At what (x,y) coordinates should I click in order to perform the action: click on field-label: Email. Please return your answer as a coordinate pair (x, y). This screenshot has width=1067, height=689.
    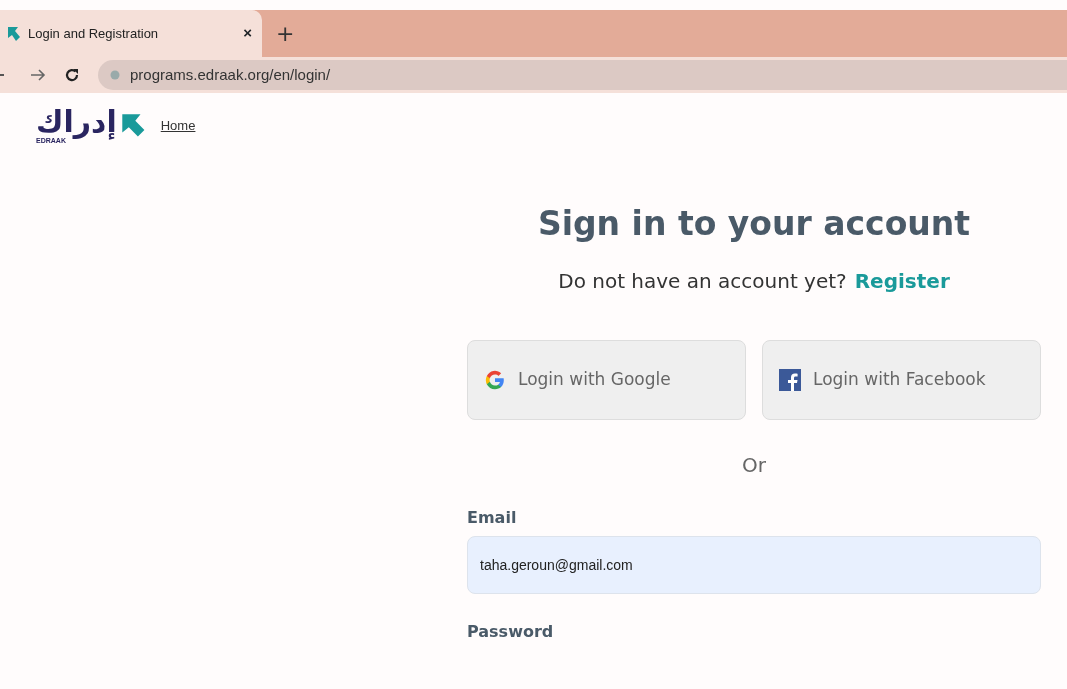
    Looking at the image, I should click on (492, 517).